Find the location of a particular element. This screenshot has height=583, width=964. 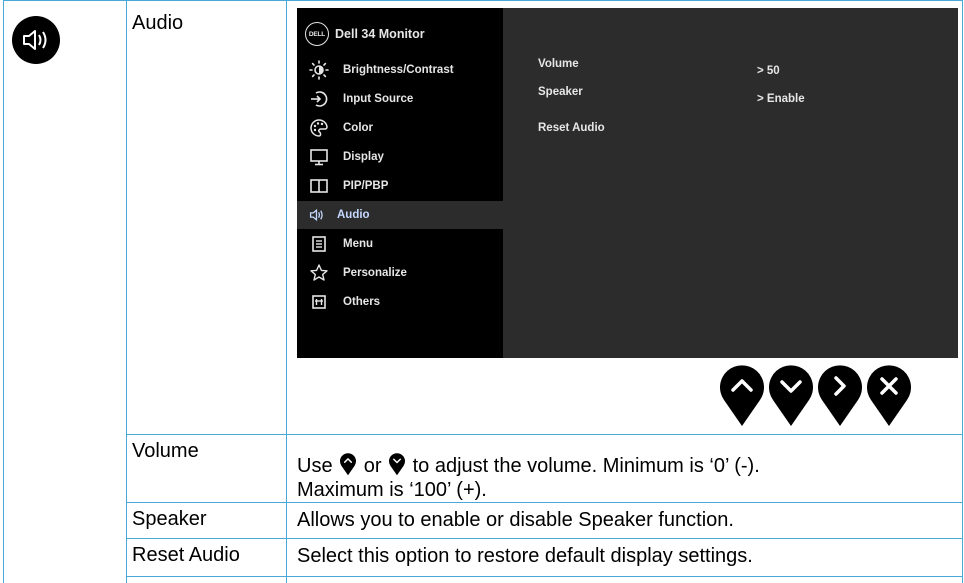

osd-menu-item-others: Others is located at coordinates (400, 302).